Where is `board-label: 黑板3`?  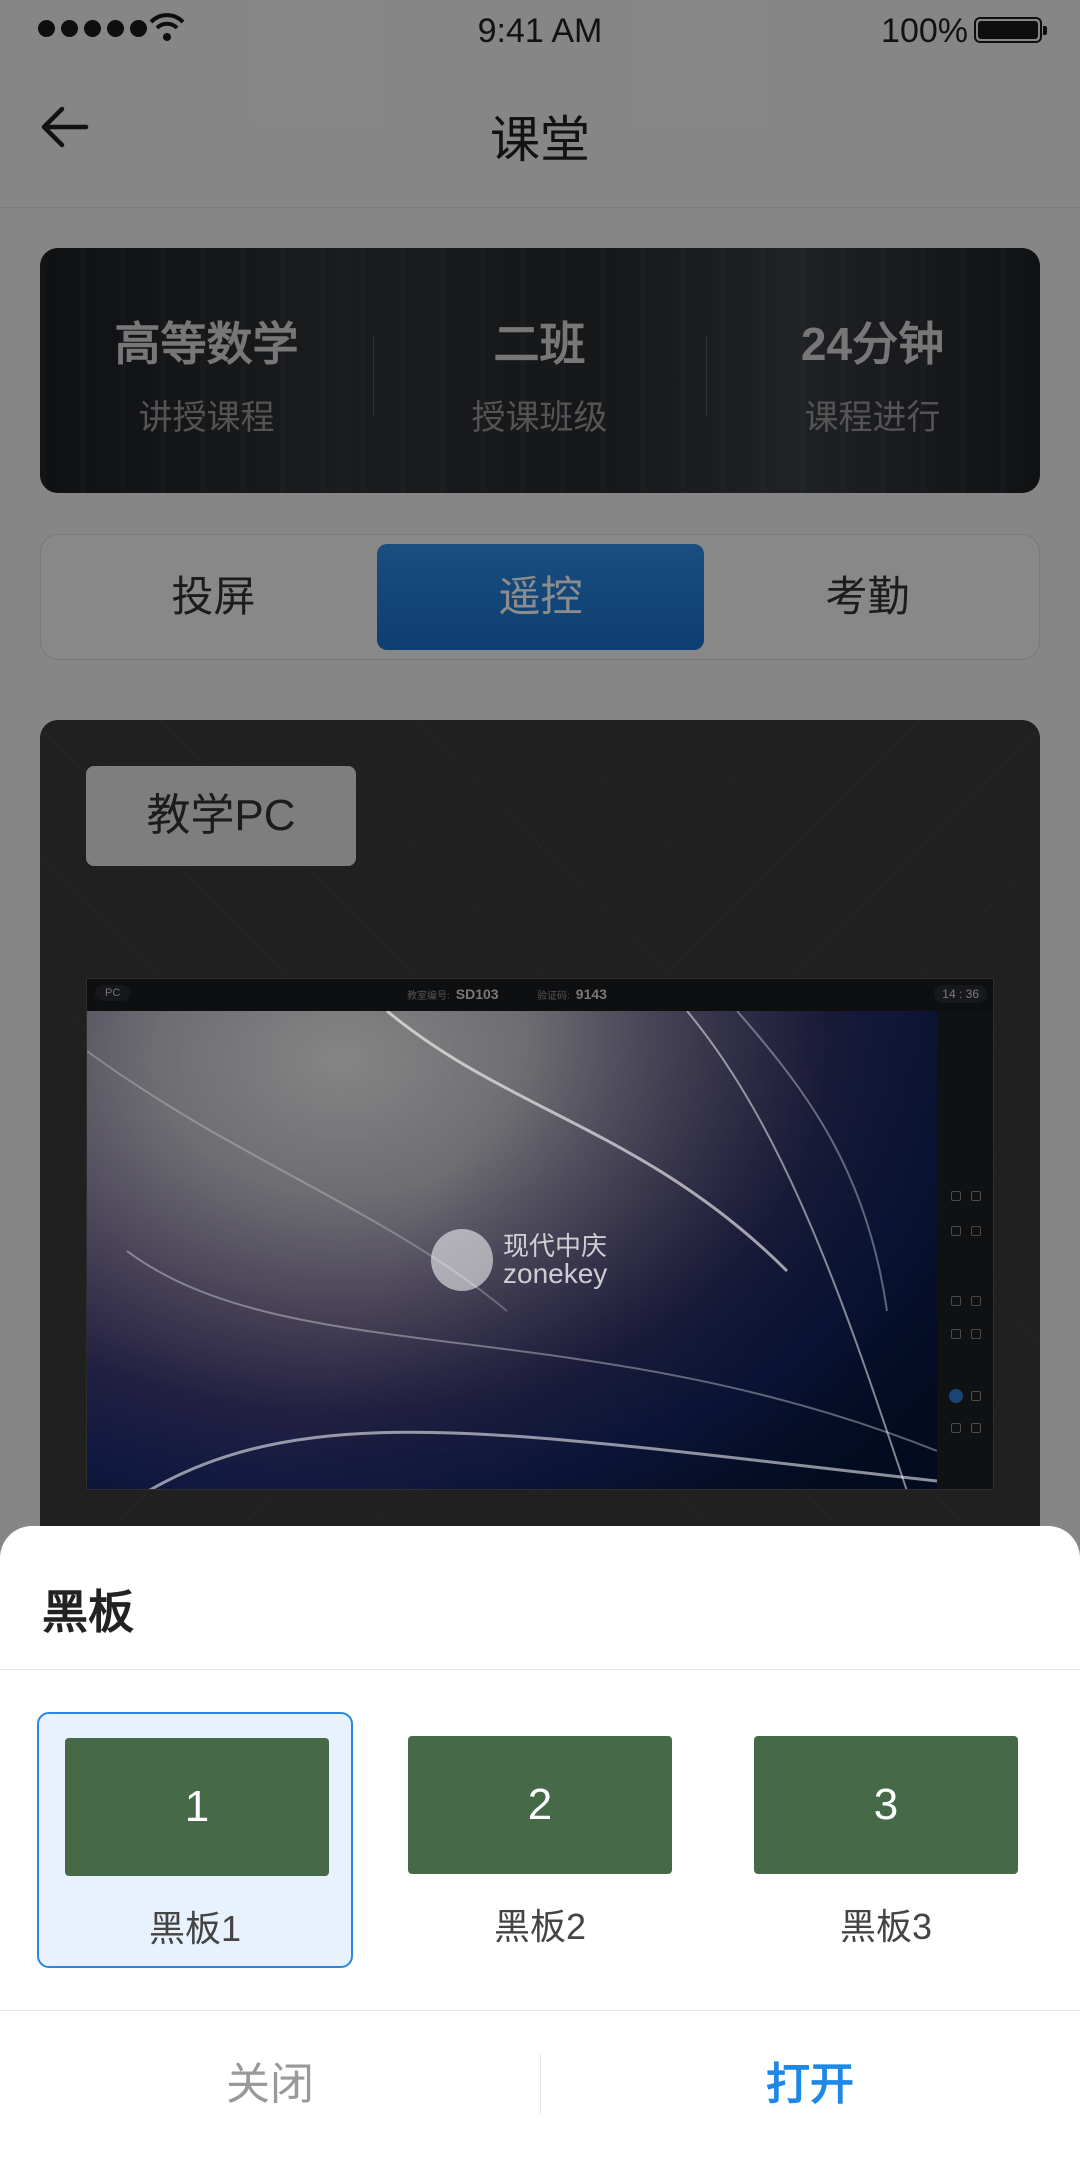
board-label: 黑板3 is located at coordinates (886, 1926).